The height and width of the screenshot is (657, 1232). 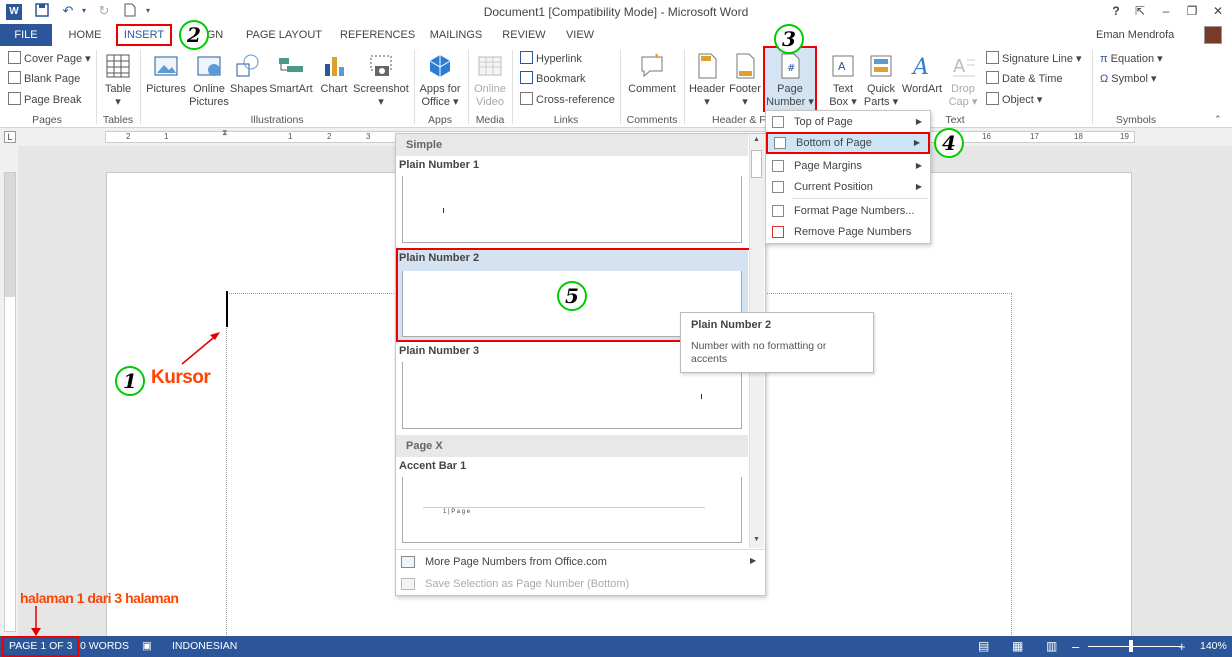 I want to click on menu-item-current-position: Current Position ▶, so click(x=848, y=187).